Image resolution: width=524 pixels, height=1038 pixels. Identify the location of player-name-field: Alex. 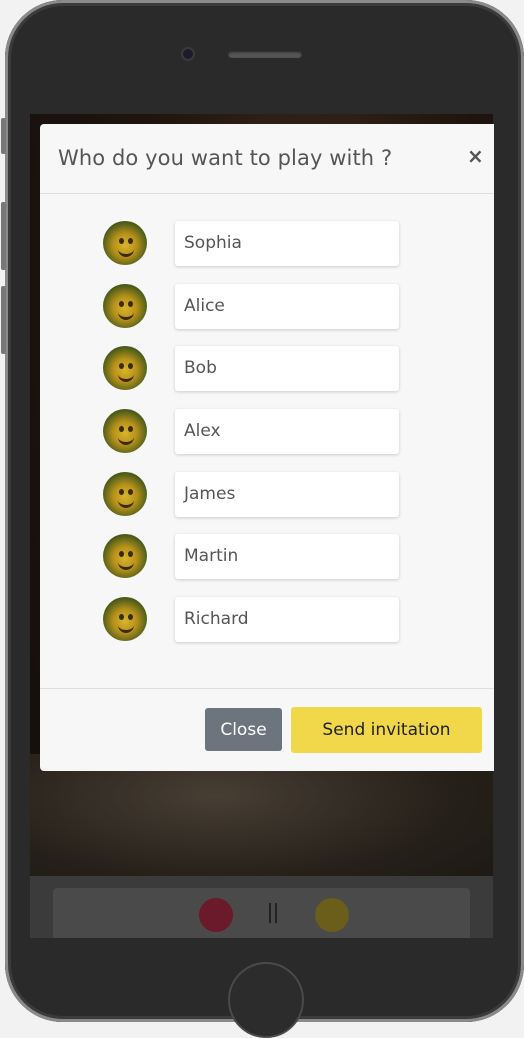
(287, 431).